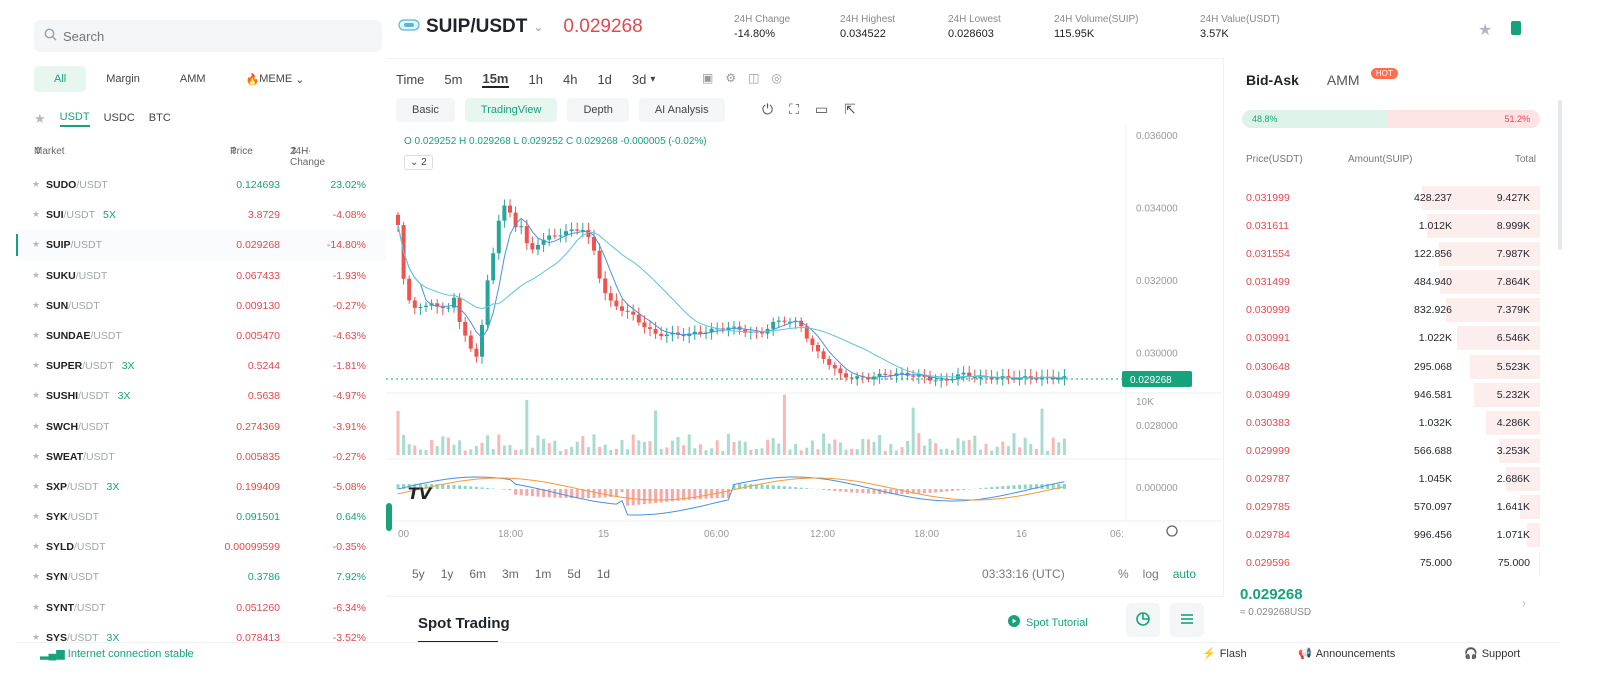 The height and width of the screenshot is (689, 1600). I want to click on range-5d: 5d, so click(573, 574).